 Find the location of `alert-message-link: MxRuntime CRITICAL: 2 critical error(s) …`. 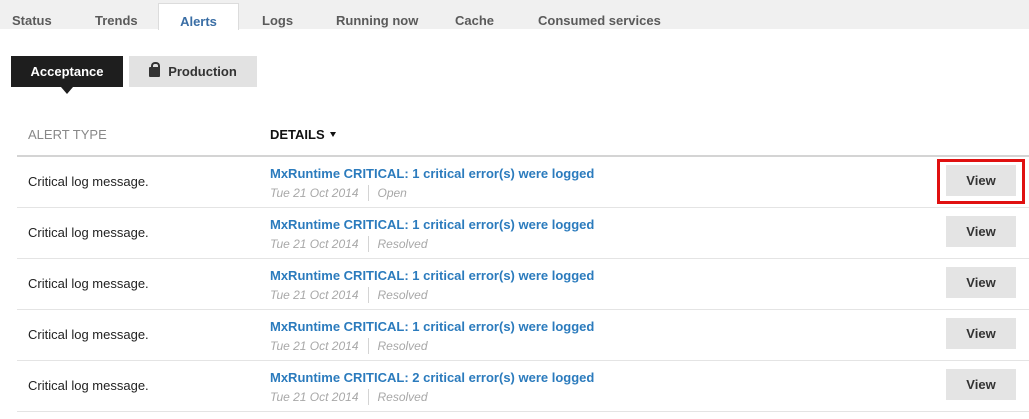

alert-message-link: MxRuntime CRITICAL: 2 critical error(s) … is located at coordinates (432, 377).